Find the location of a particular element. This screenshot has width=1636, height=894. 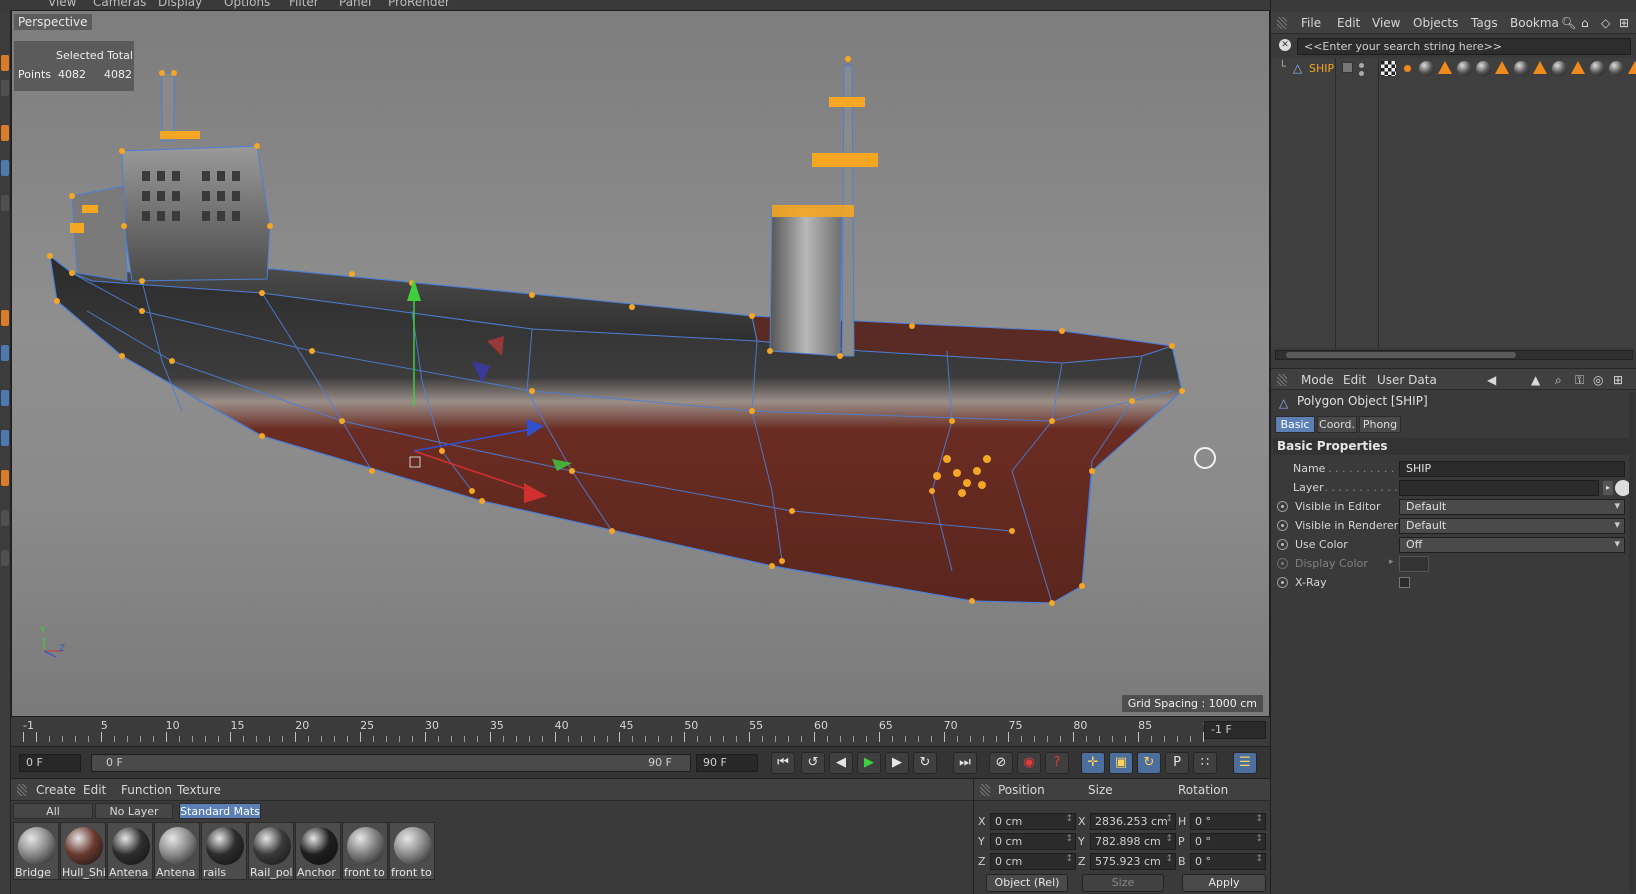

pos-x-field: 0 cm is located at coordinates (1033, 821).